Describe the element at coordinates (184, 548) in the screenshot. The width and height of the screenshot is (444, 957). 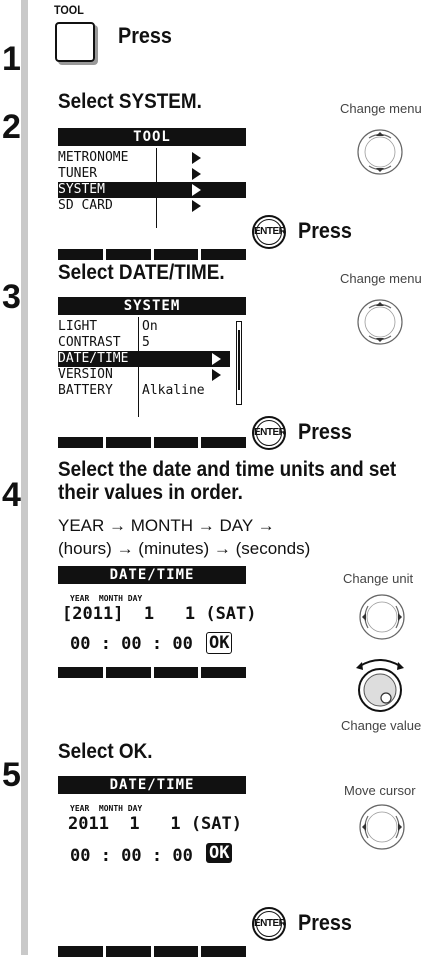
I see `sequence-line-2: (hours) → (minutes) → (seconds)` at that location.